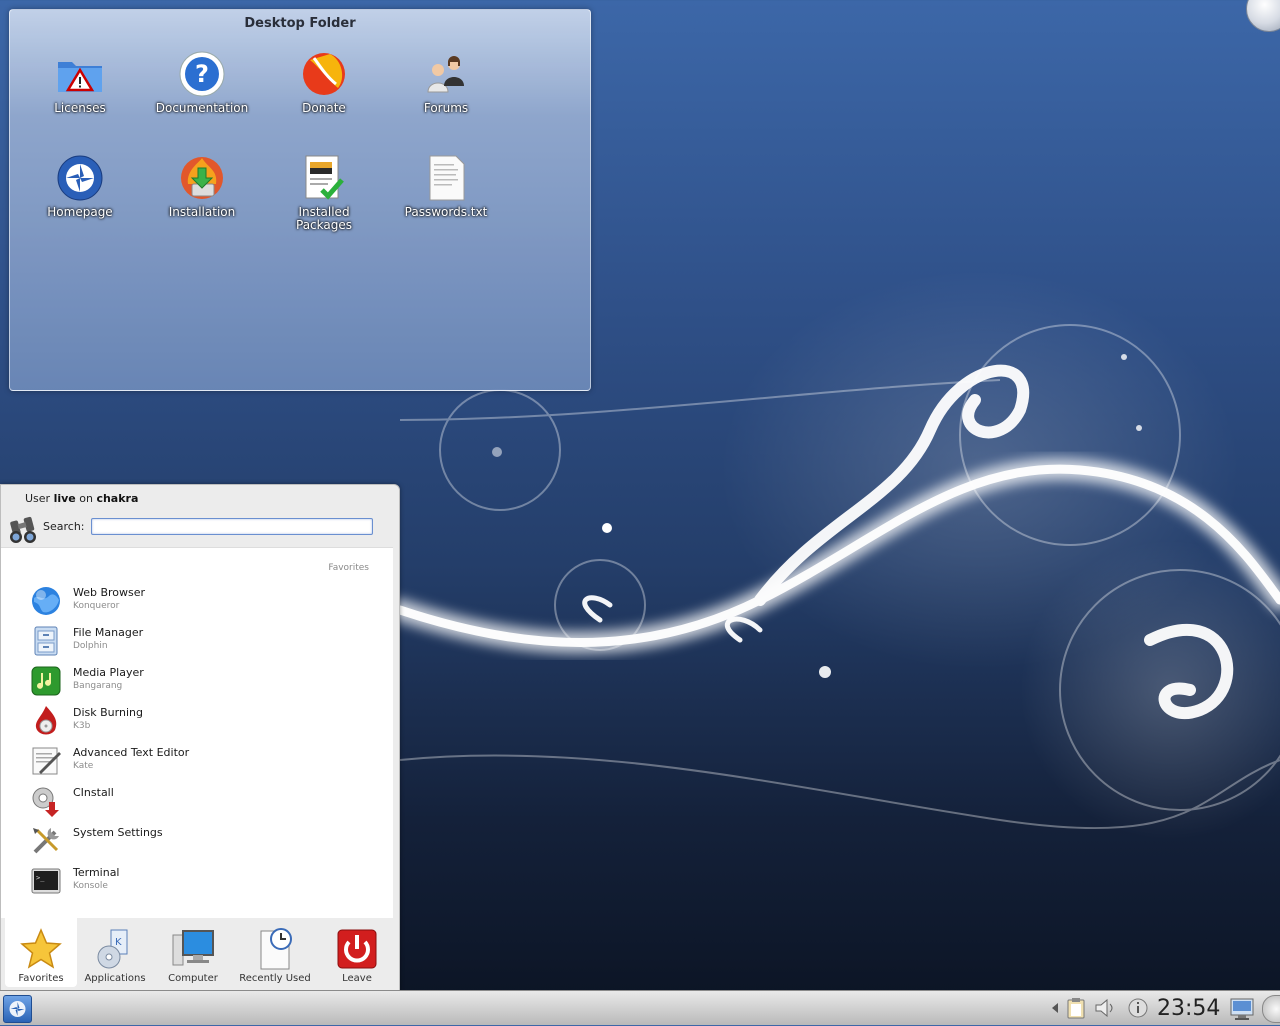 This screenshot has width=1280, height=1026. I want to click on file-cabinet-icon, so click(46, 641).